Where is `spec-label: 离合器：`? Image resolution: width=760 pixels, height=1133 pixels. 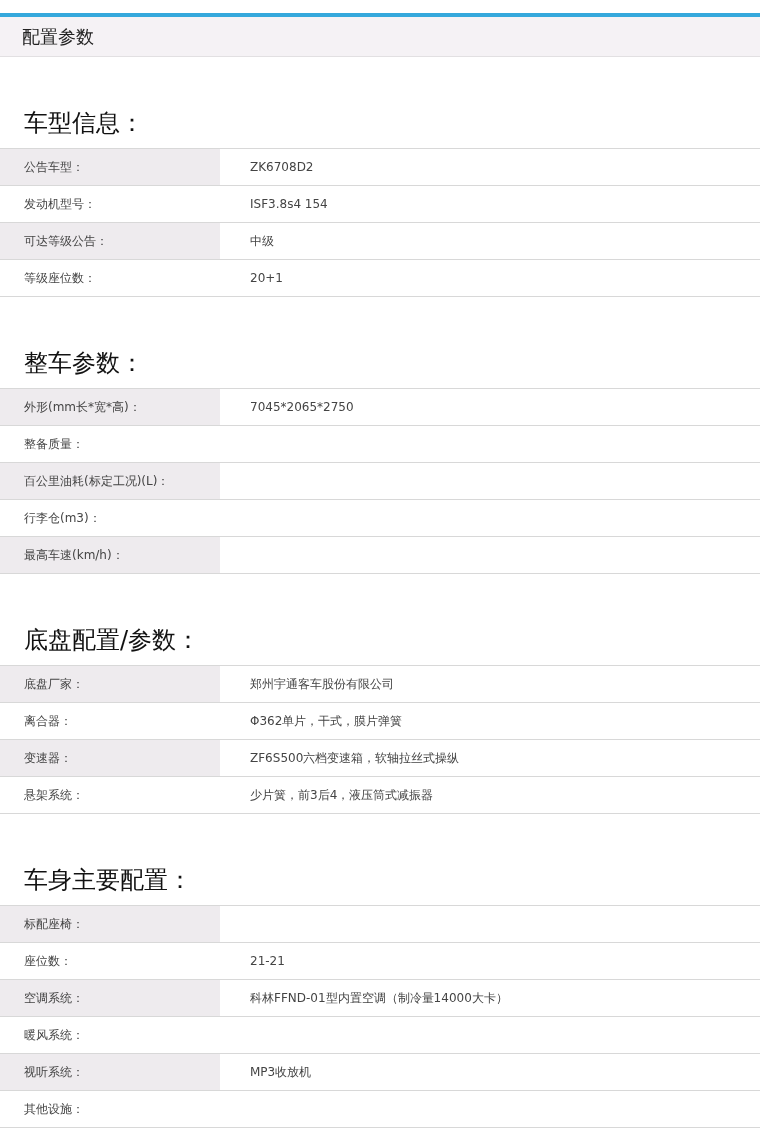
spec-label: 离合器： is located at coordinates (48, 721).